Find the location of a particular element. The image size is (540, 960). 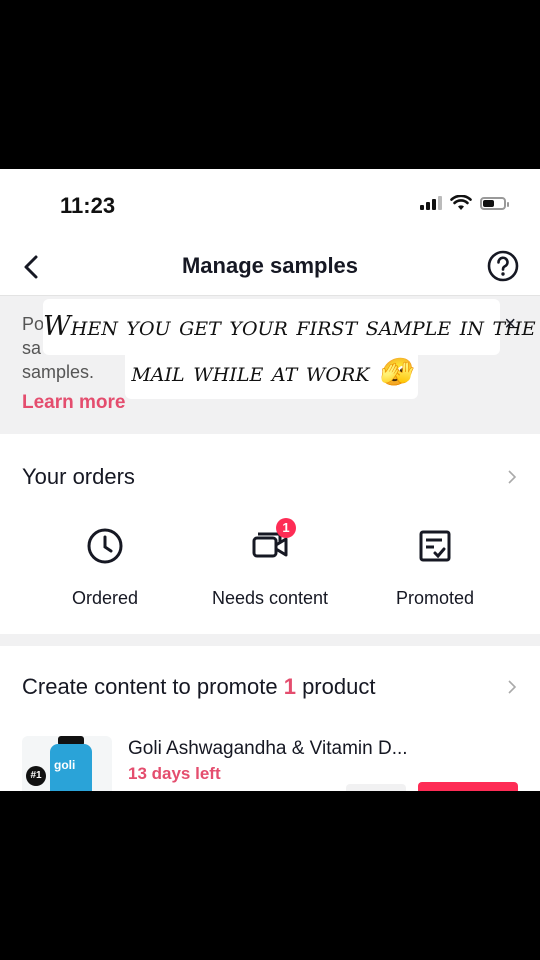

rank-badge: #1 is located at coordinates (36, 776).